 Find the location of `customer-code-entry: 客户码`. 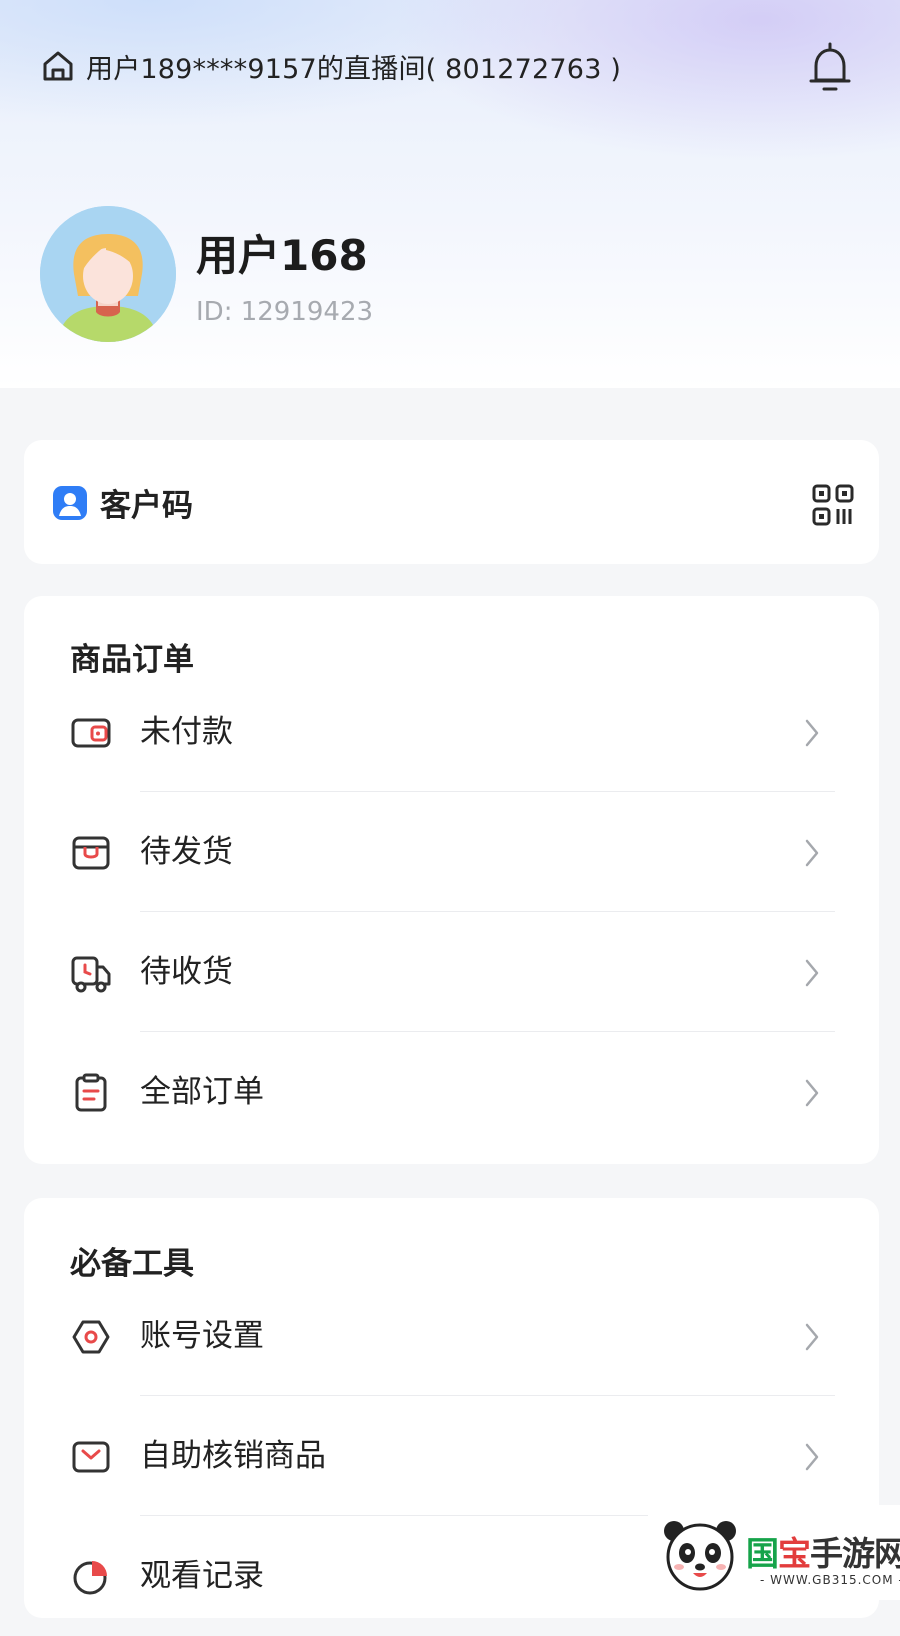

customer-code-entry: 客户码 is located at coordinates (122, 502).